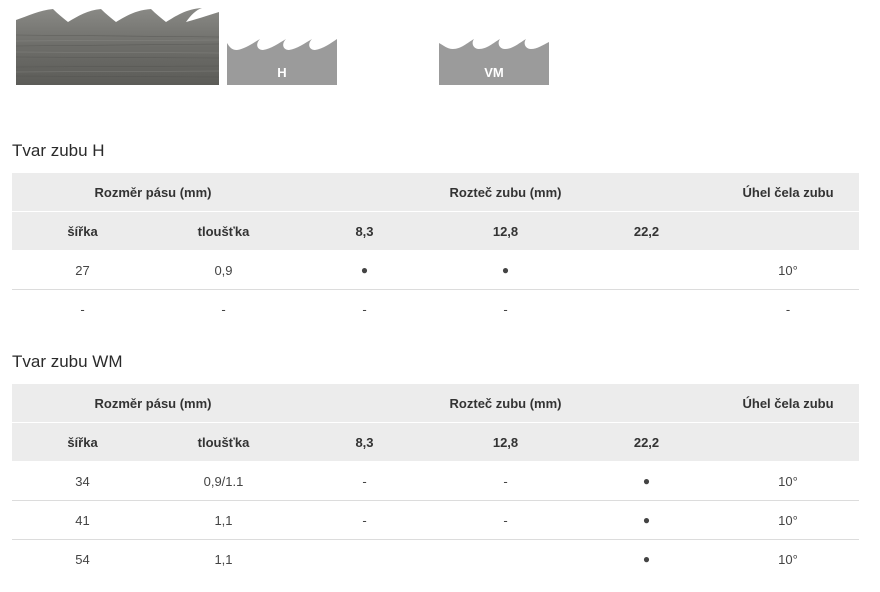  I want to click on profile-label-h: H, so click(282, 72).